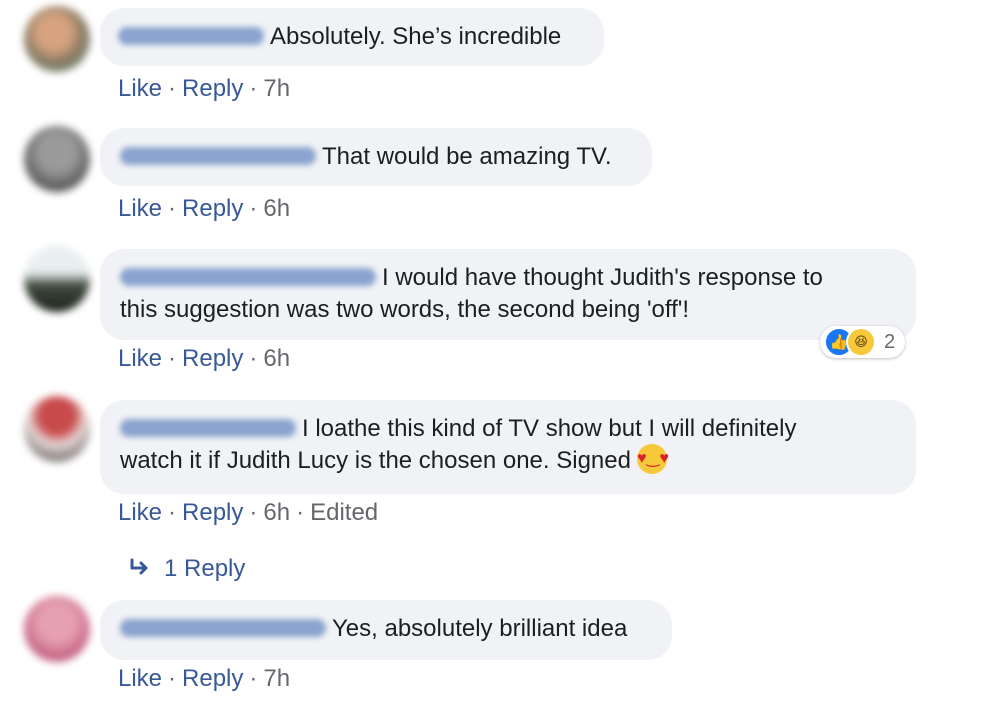  I want to click on reply-arrow-icon, so click(147, 569).